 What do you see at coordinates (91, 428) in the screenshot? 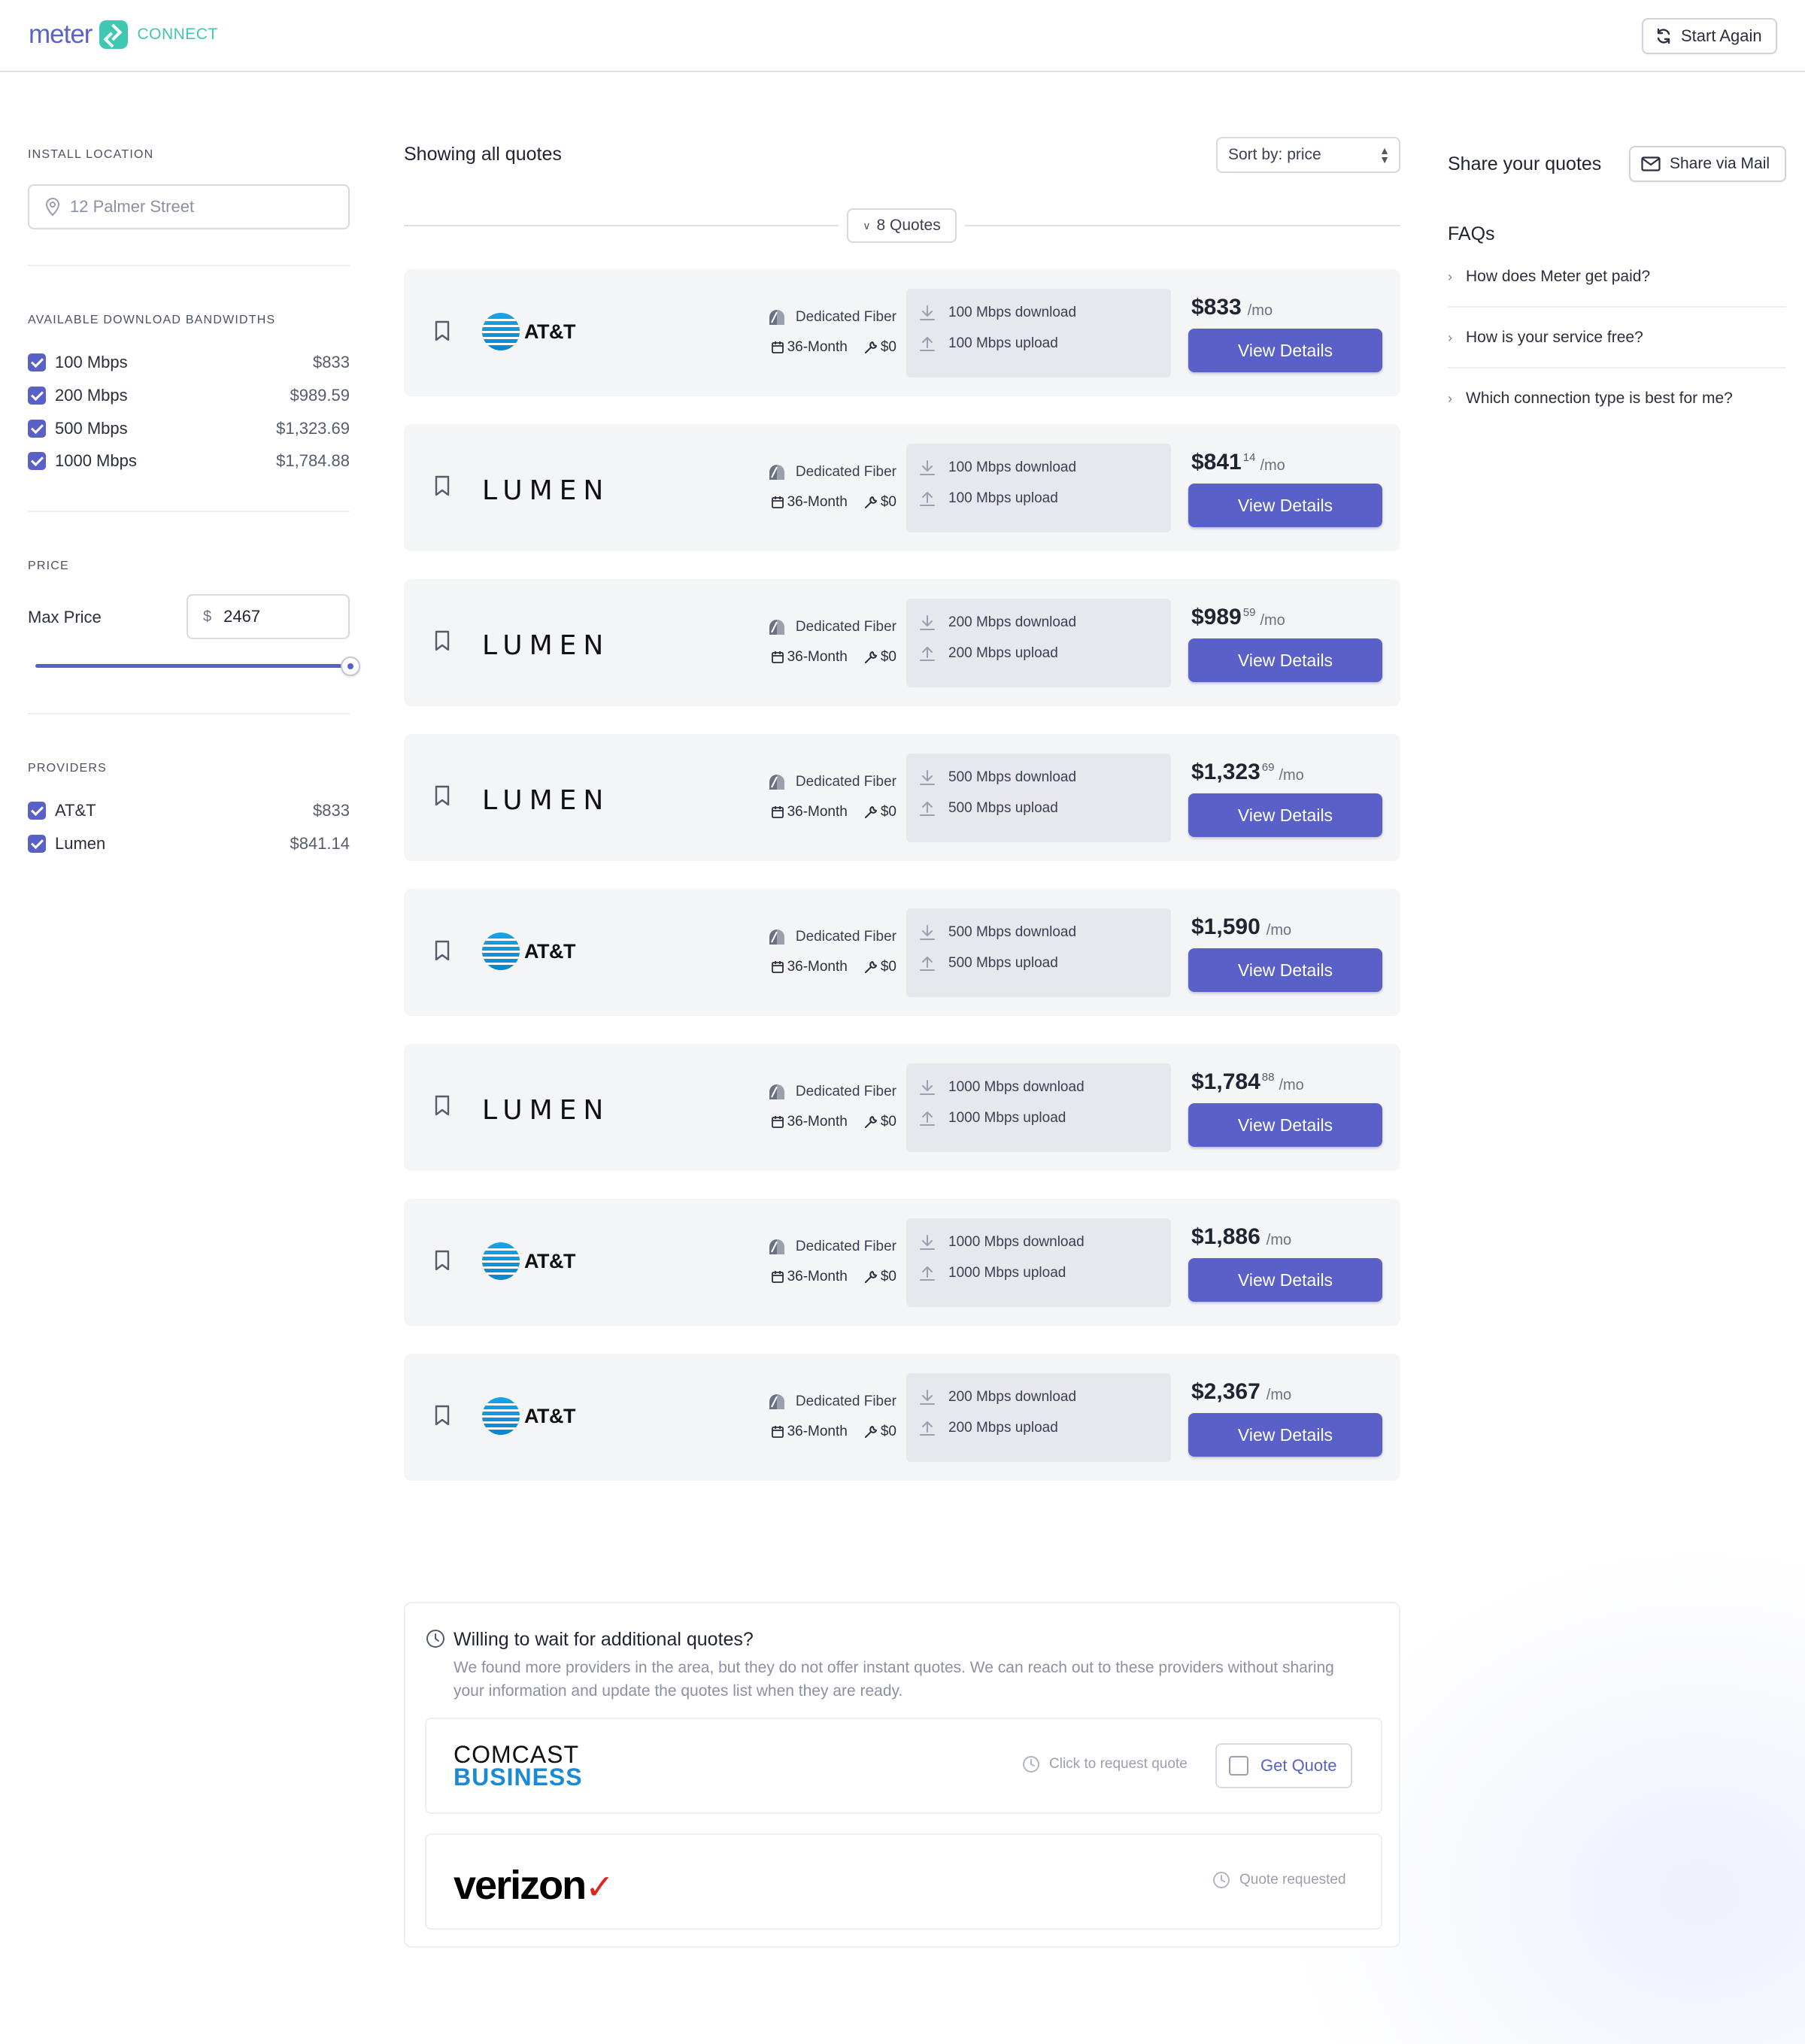
I see `bandwidth-label: 500 Mbps` at bounding box center [91, 428].